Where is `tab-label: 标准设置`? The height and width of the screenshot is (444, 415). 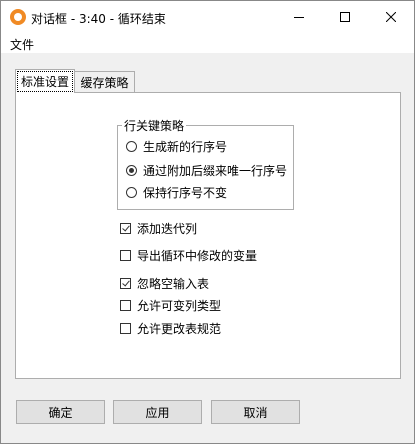 tab-label: 标准设置 is located at coordinates (45, 81).